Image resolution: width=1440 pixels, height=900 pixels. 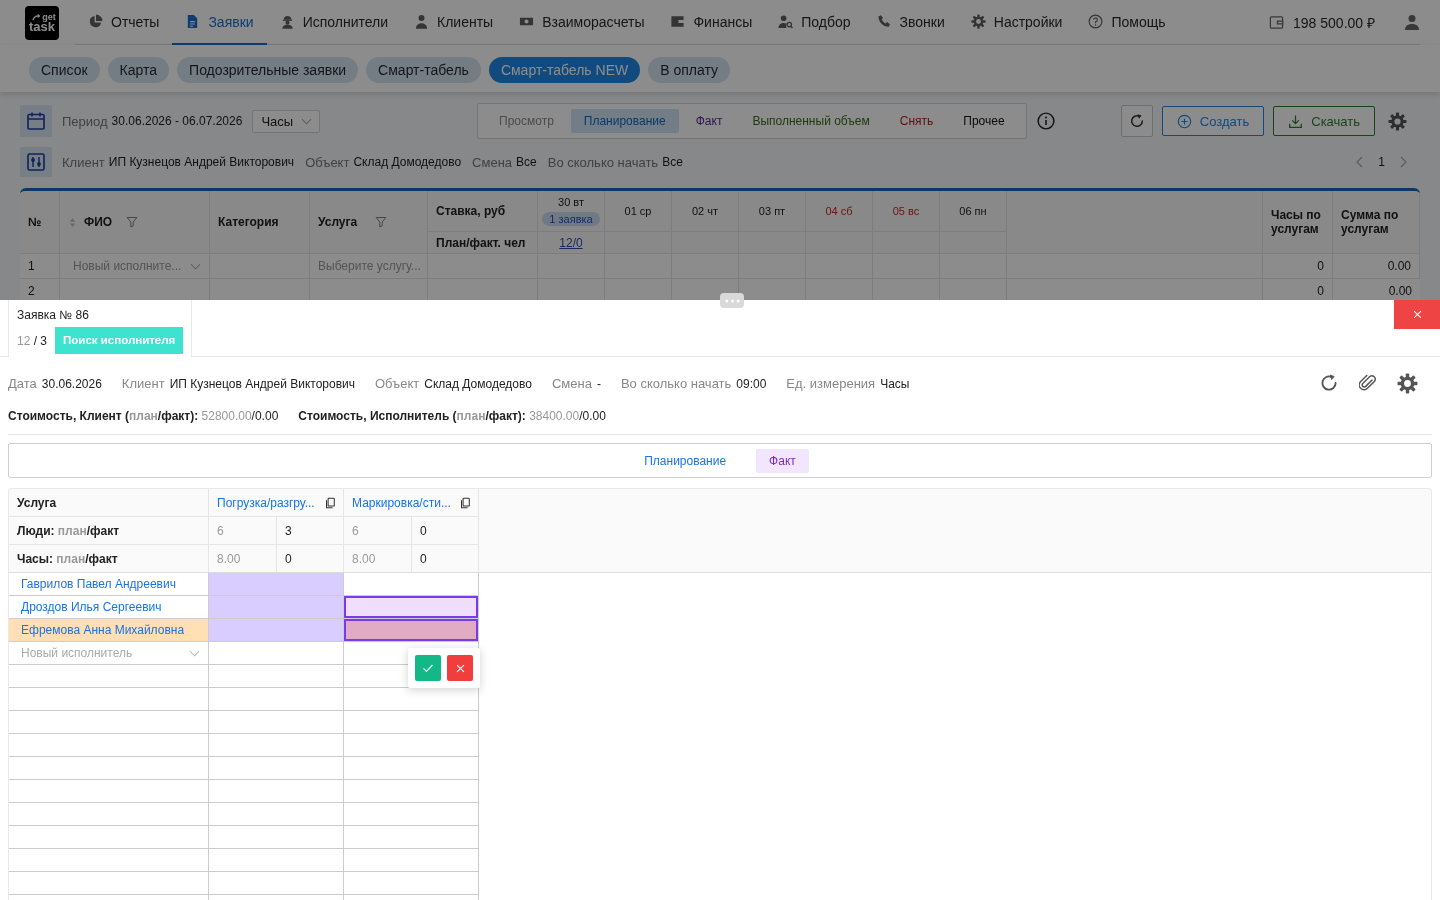 I want to click on mode-tab: Прочее, so click(x=984, y=121).